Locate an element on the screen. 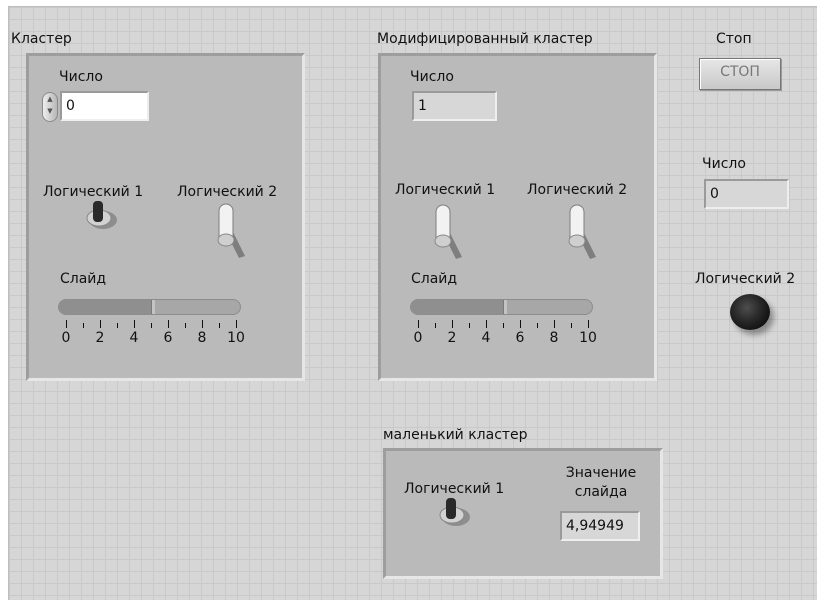 Image resolution: width=824 pixels, height=605 pixels. cluster-slide-control is located at coordinates (149, 307).